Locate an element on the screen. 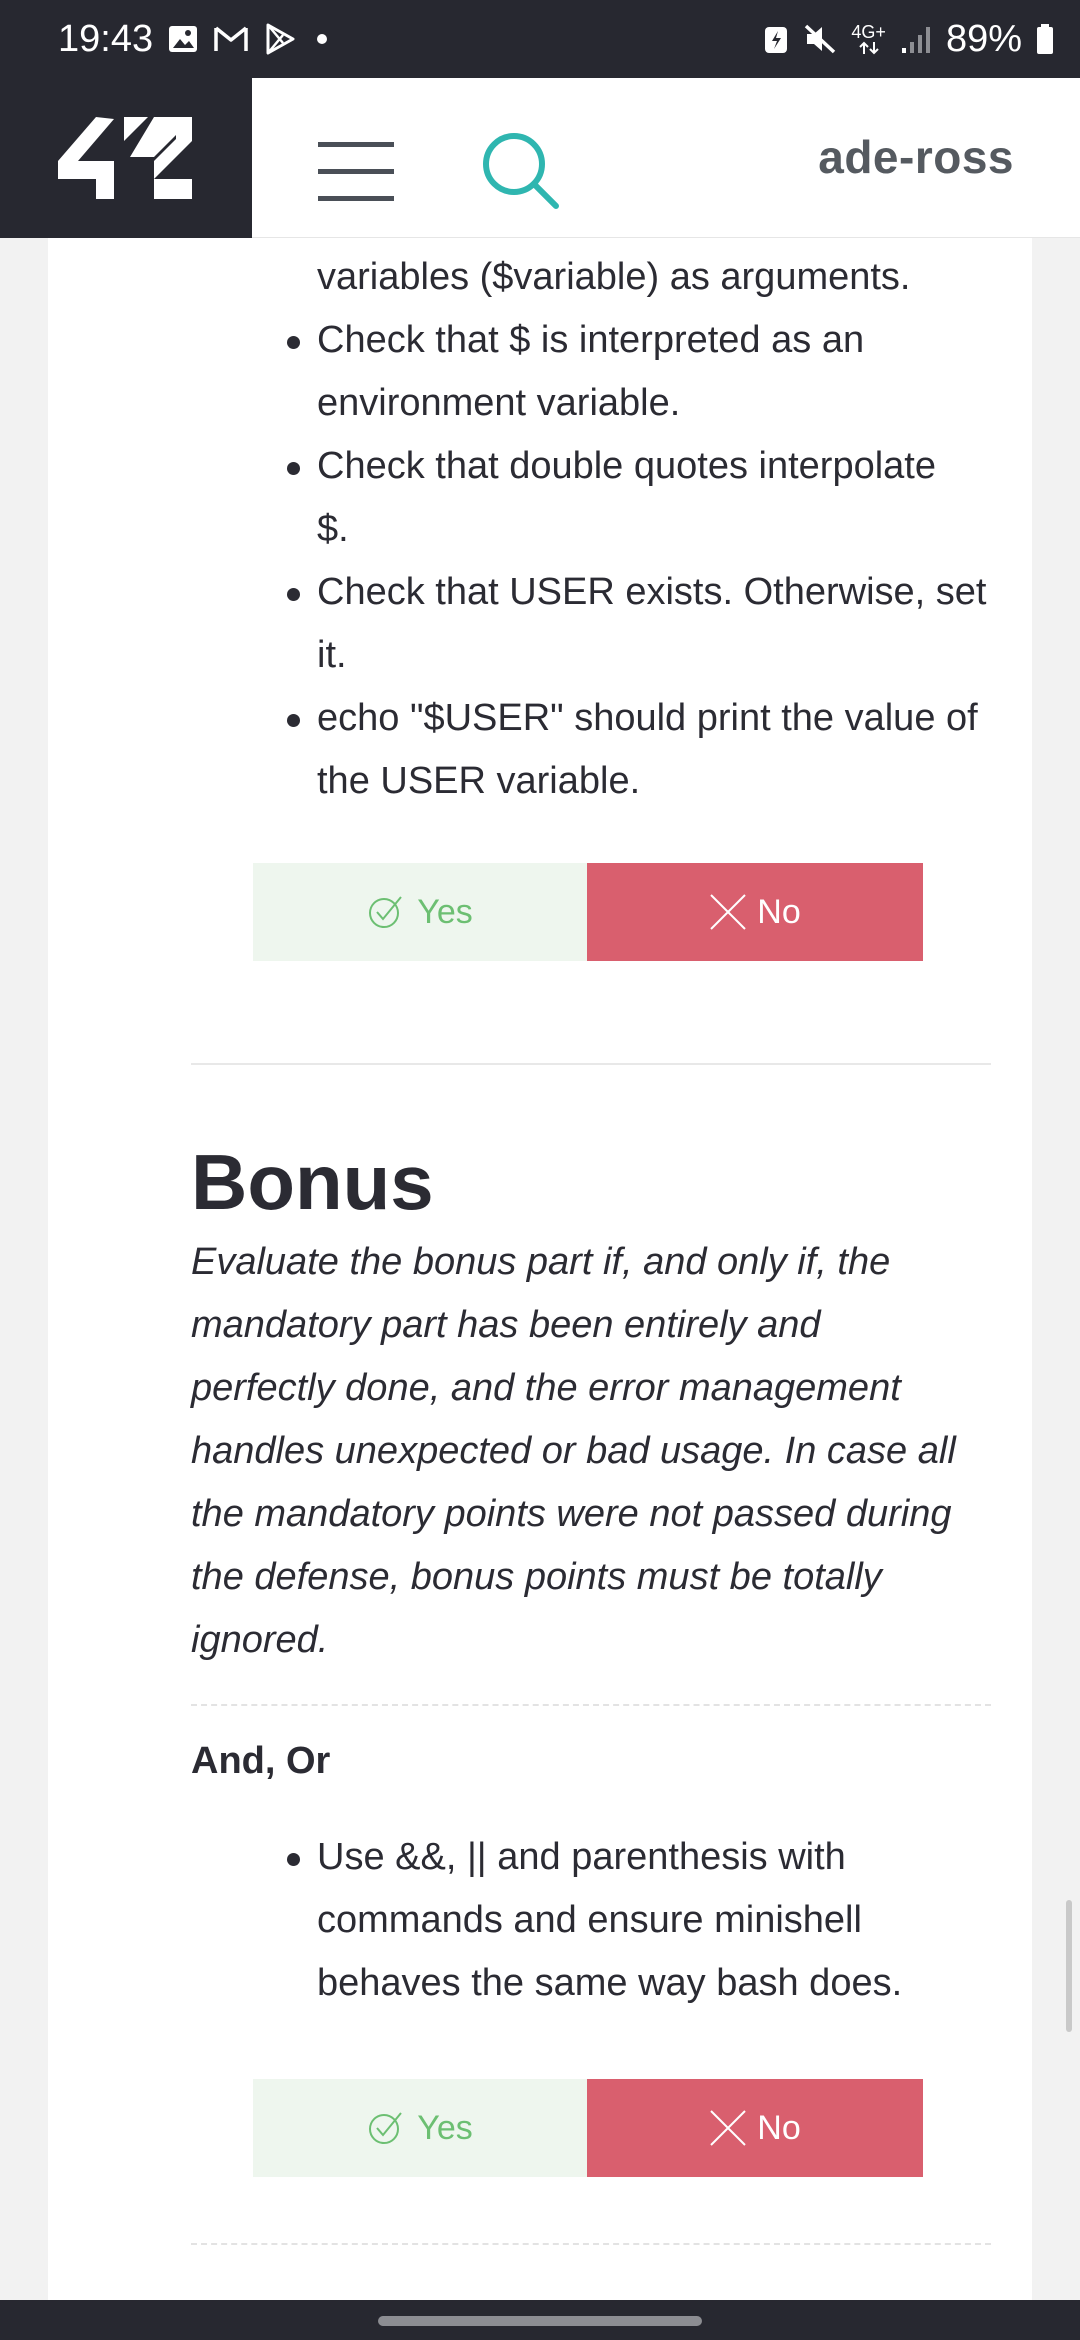 The height and width of the screenshot is (2340, 1080). list-item: Check that double quotes interpolate is located at coordinates (591, 466).